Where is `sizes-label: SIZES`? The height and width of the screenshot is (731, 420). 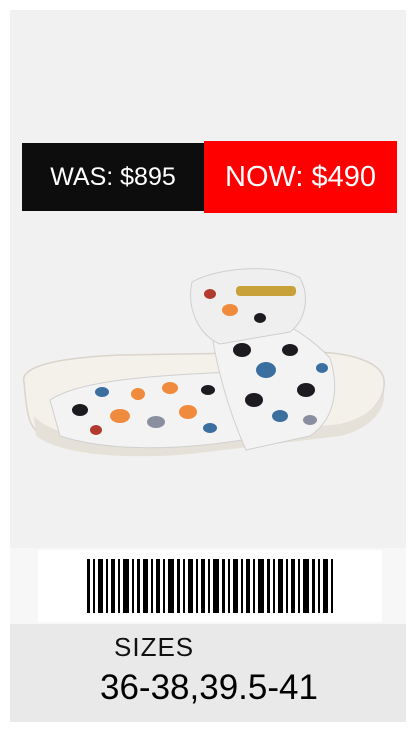 sizes-label: SIZES is located at coordinates (154, 647).